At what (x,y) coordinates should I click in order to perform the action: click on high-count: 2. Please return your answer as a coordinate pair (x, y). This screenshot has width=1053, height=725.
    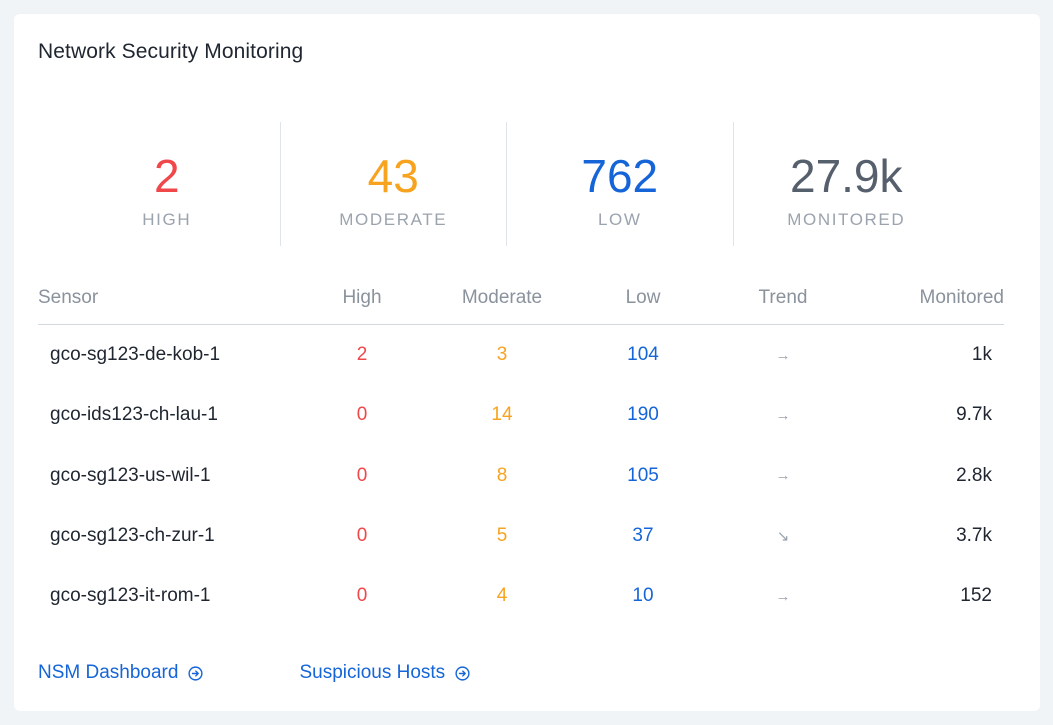
    Looking at the image, I should click on (362, 355).